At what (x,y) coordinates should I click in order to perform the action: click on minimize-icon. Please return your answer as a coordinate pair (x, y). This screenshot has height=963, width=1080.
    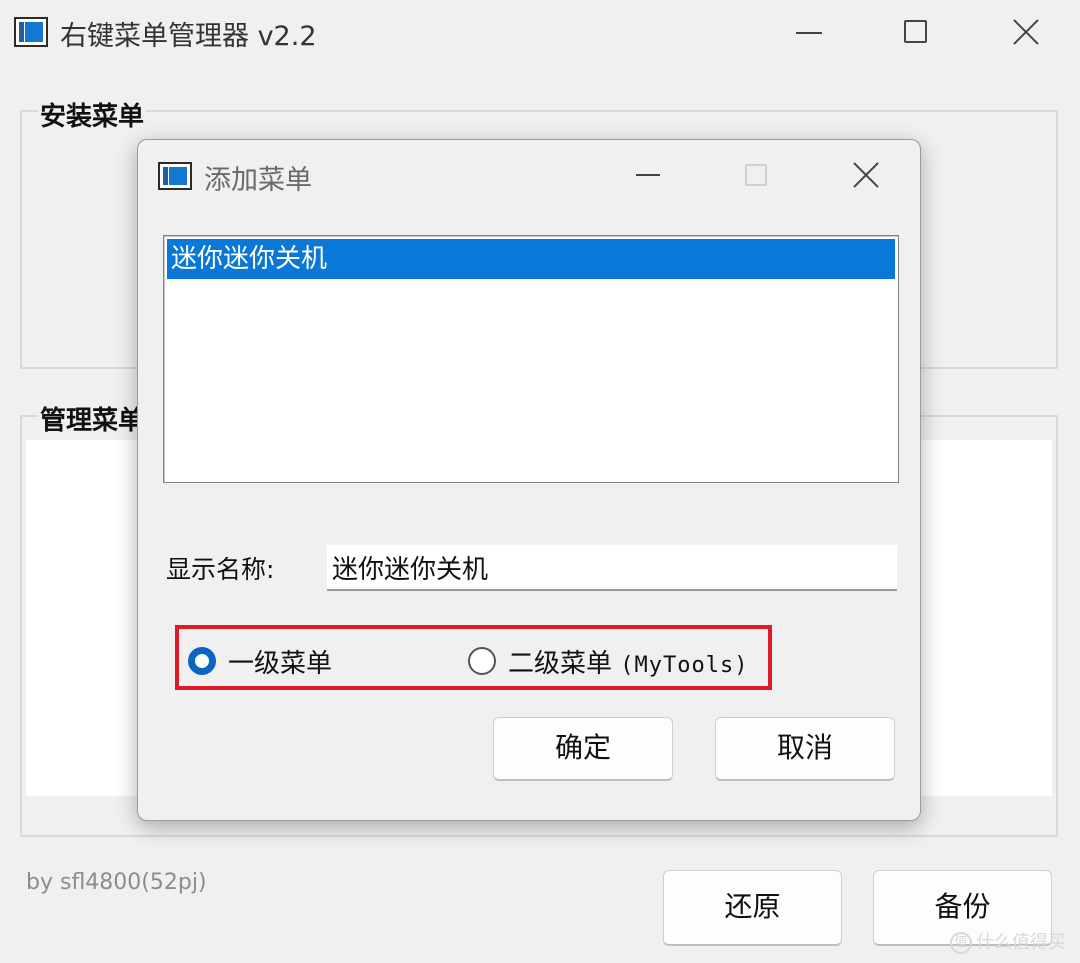
    Looking at the image, I should click on (809, 33).